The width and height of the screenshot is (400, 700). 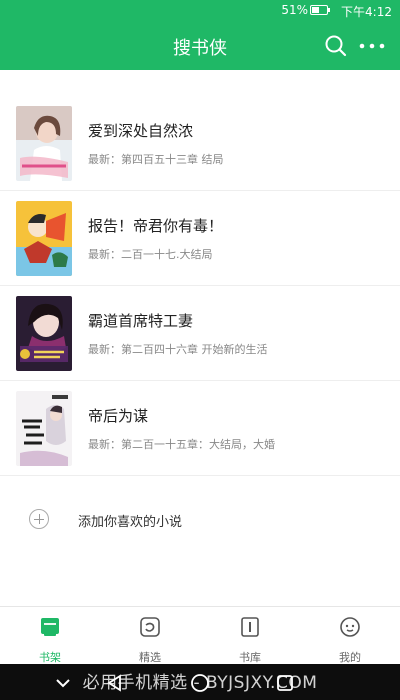 I want to click on book-latest-chapter: 最新：二百一十七.大结局, so click(x=150, y=254).